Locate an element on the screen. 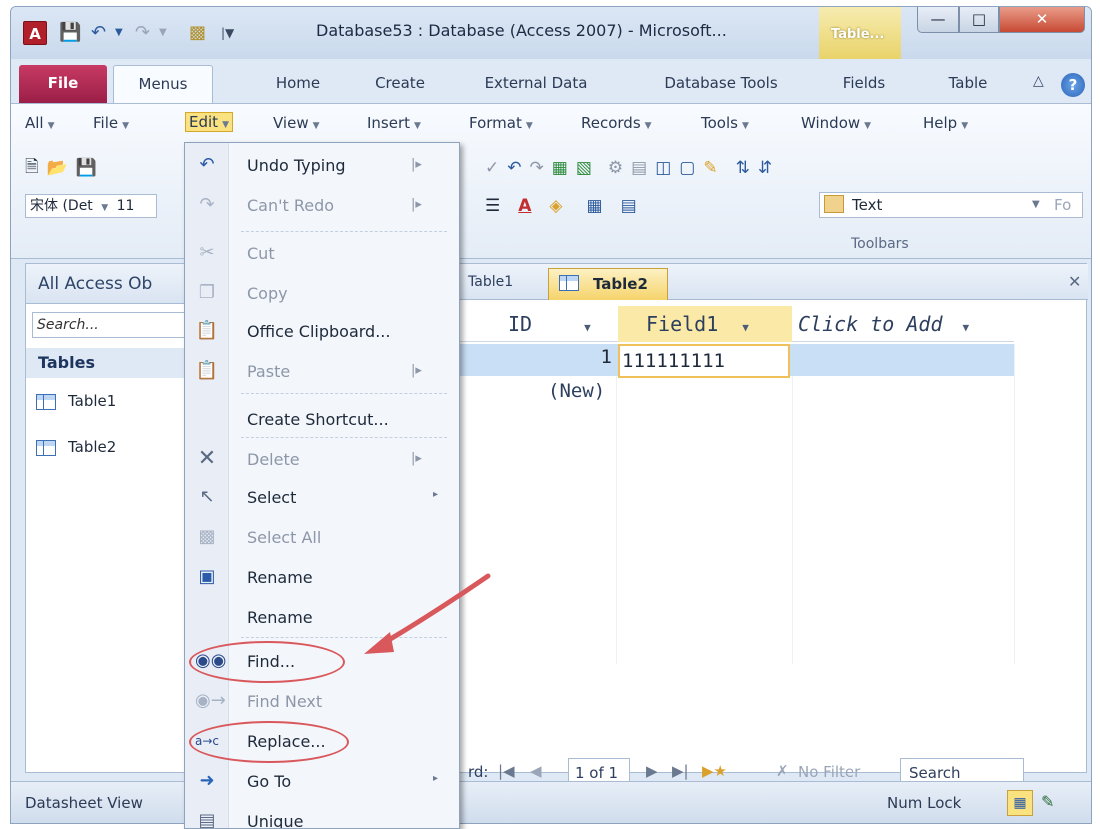 The width and height of the screenshot is (1100, 829). sort-ascending-icon: ⇅ is located at coordinates (743, 168).